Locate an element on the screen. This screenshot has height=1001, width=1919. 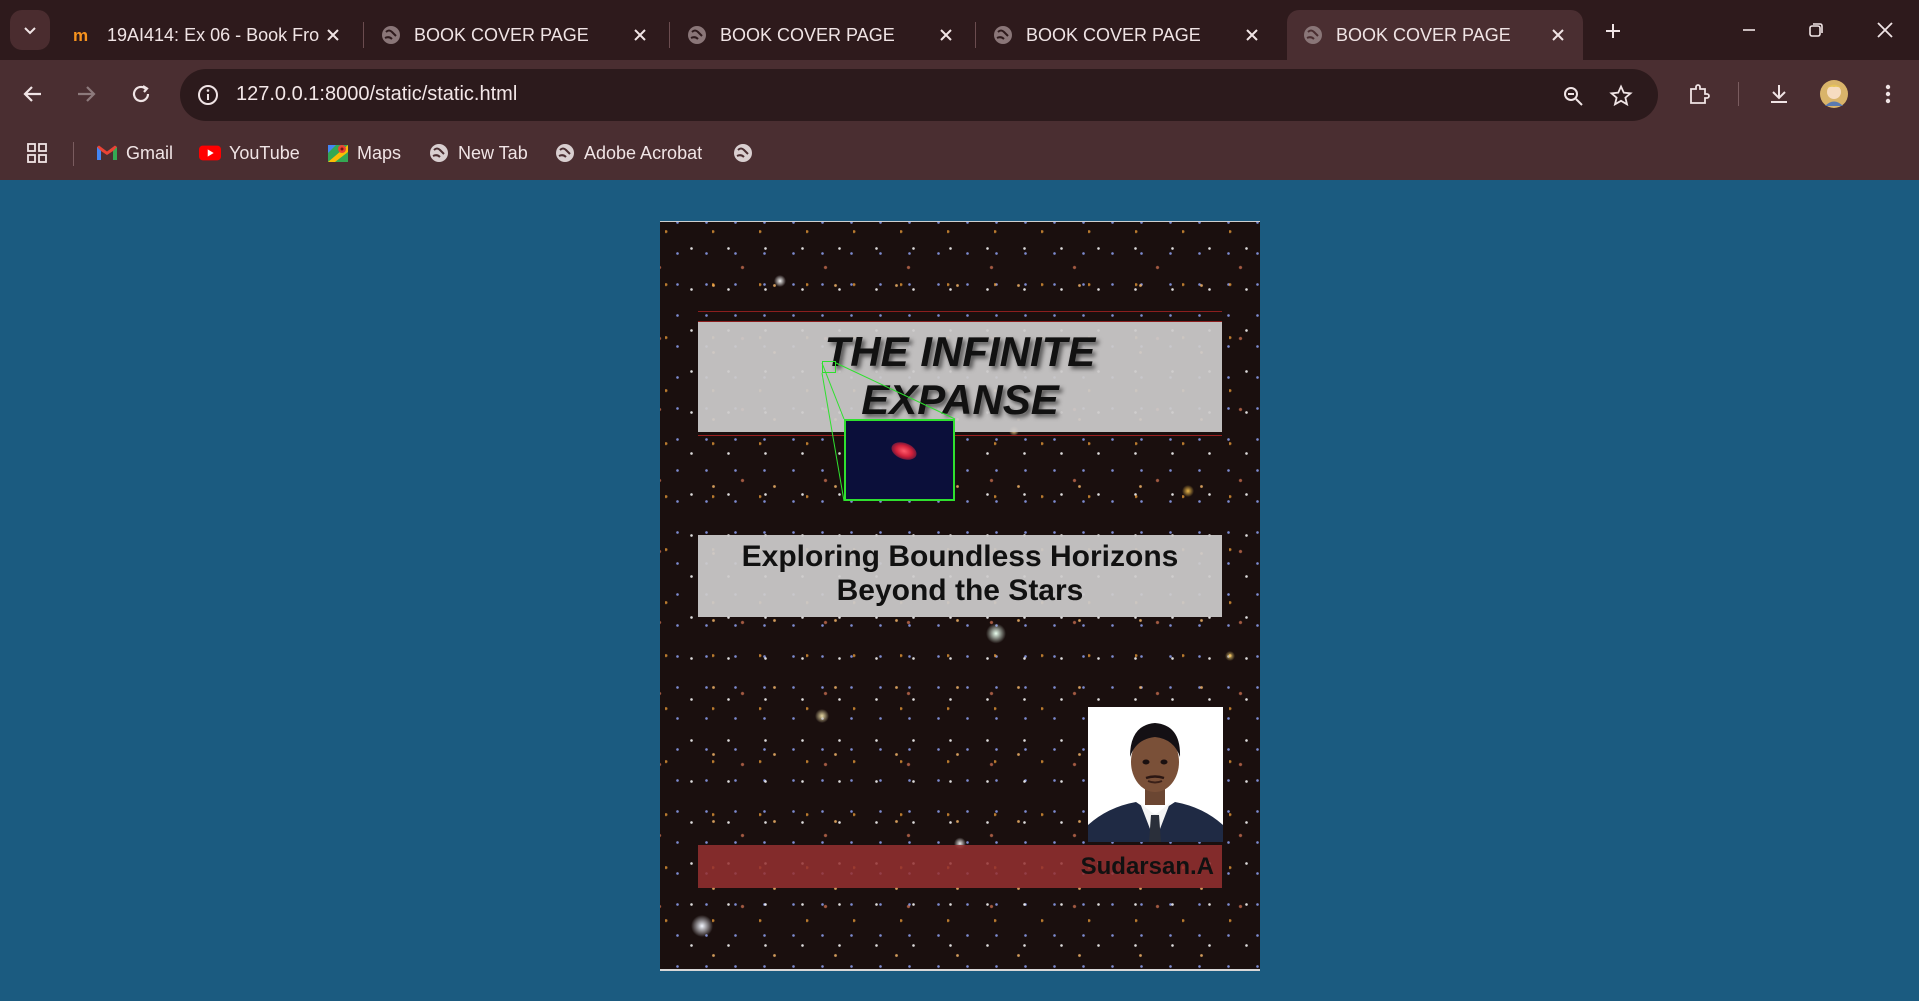
profile-avatar is located at coordinates (1834, 94).